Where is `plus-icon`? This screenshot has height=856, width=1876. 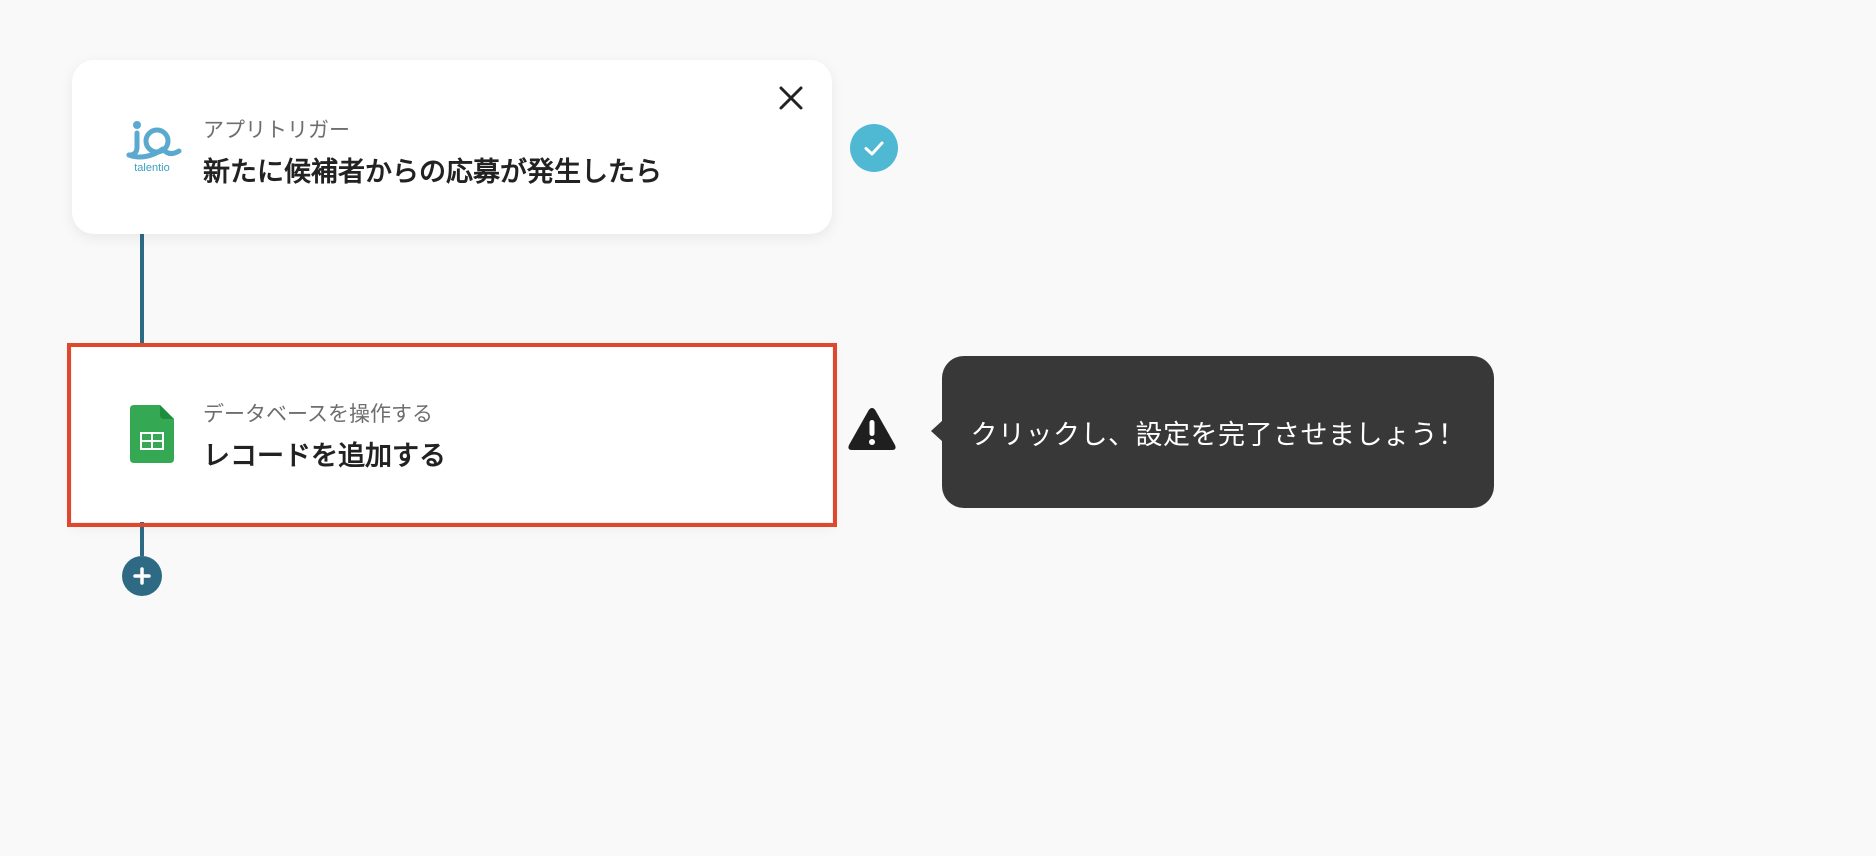
plus-icon is located at coordinates (142, 576).